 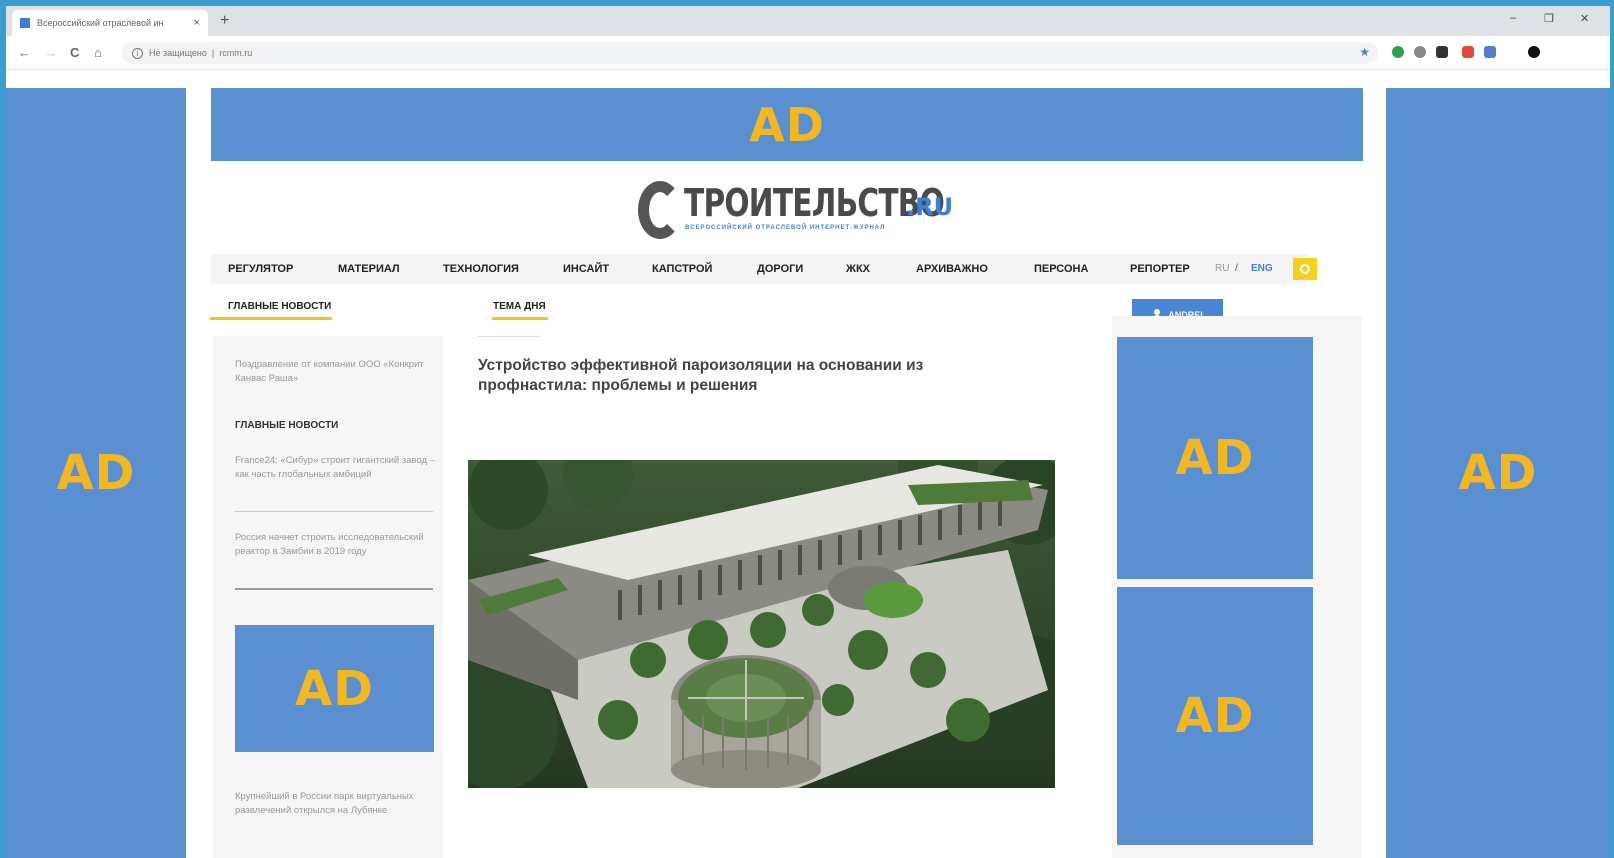 What do you see at coordinates (279, 306) in the screenshot?
I see `tab-main-news: ГЛАВНЫЕ НОВОСТИ` at bounding box center [279, 306].